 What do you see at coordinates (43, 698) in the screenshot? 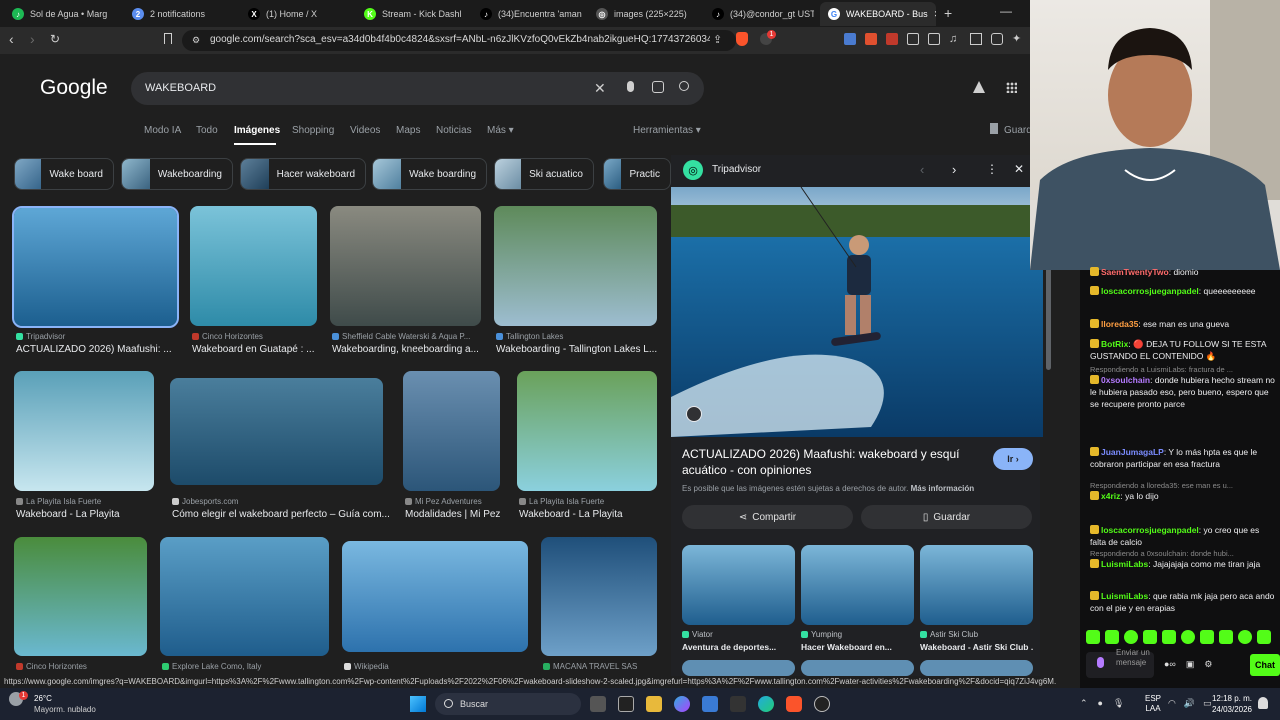
I see `weather-temp: 26°C` at bounding box center [43, 698].